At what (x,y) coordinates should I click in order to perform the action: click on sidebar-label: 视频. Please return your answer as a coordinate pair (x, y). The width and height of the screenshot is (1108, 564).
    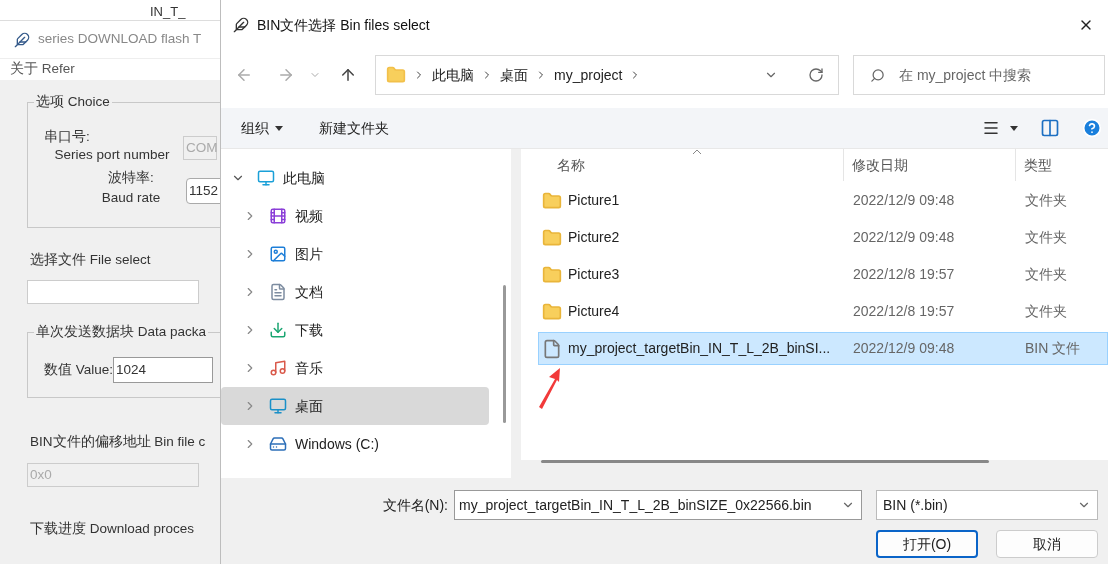
    Looking at the image, I should click on (309, 216).